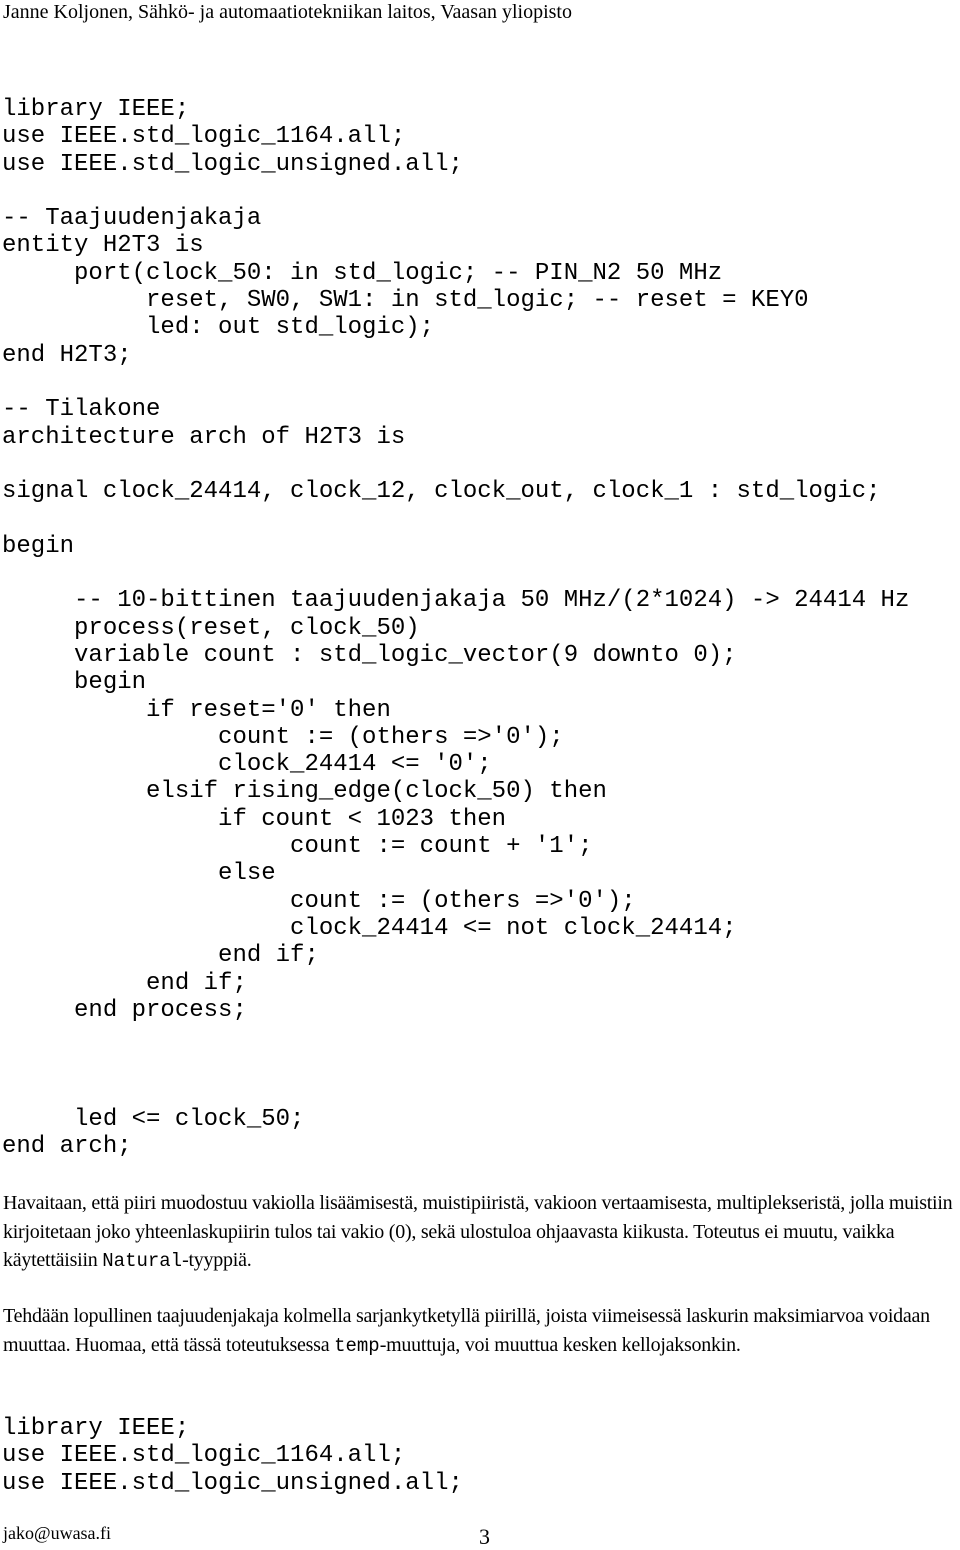 This screenshot has width=960, height=1550. What do you see at coordinates (211, 628) in the screenshot?
I see `code-line: process(reset, clock_50)` at bounding box center [211, 628].